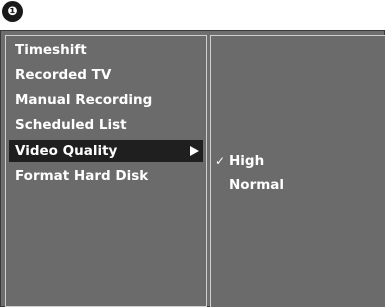  Describe the element at coordinates (247, 161) in the screenshot. I see `submenu-option-label: High` at that location.